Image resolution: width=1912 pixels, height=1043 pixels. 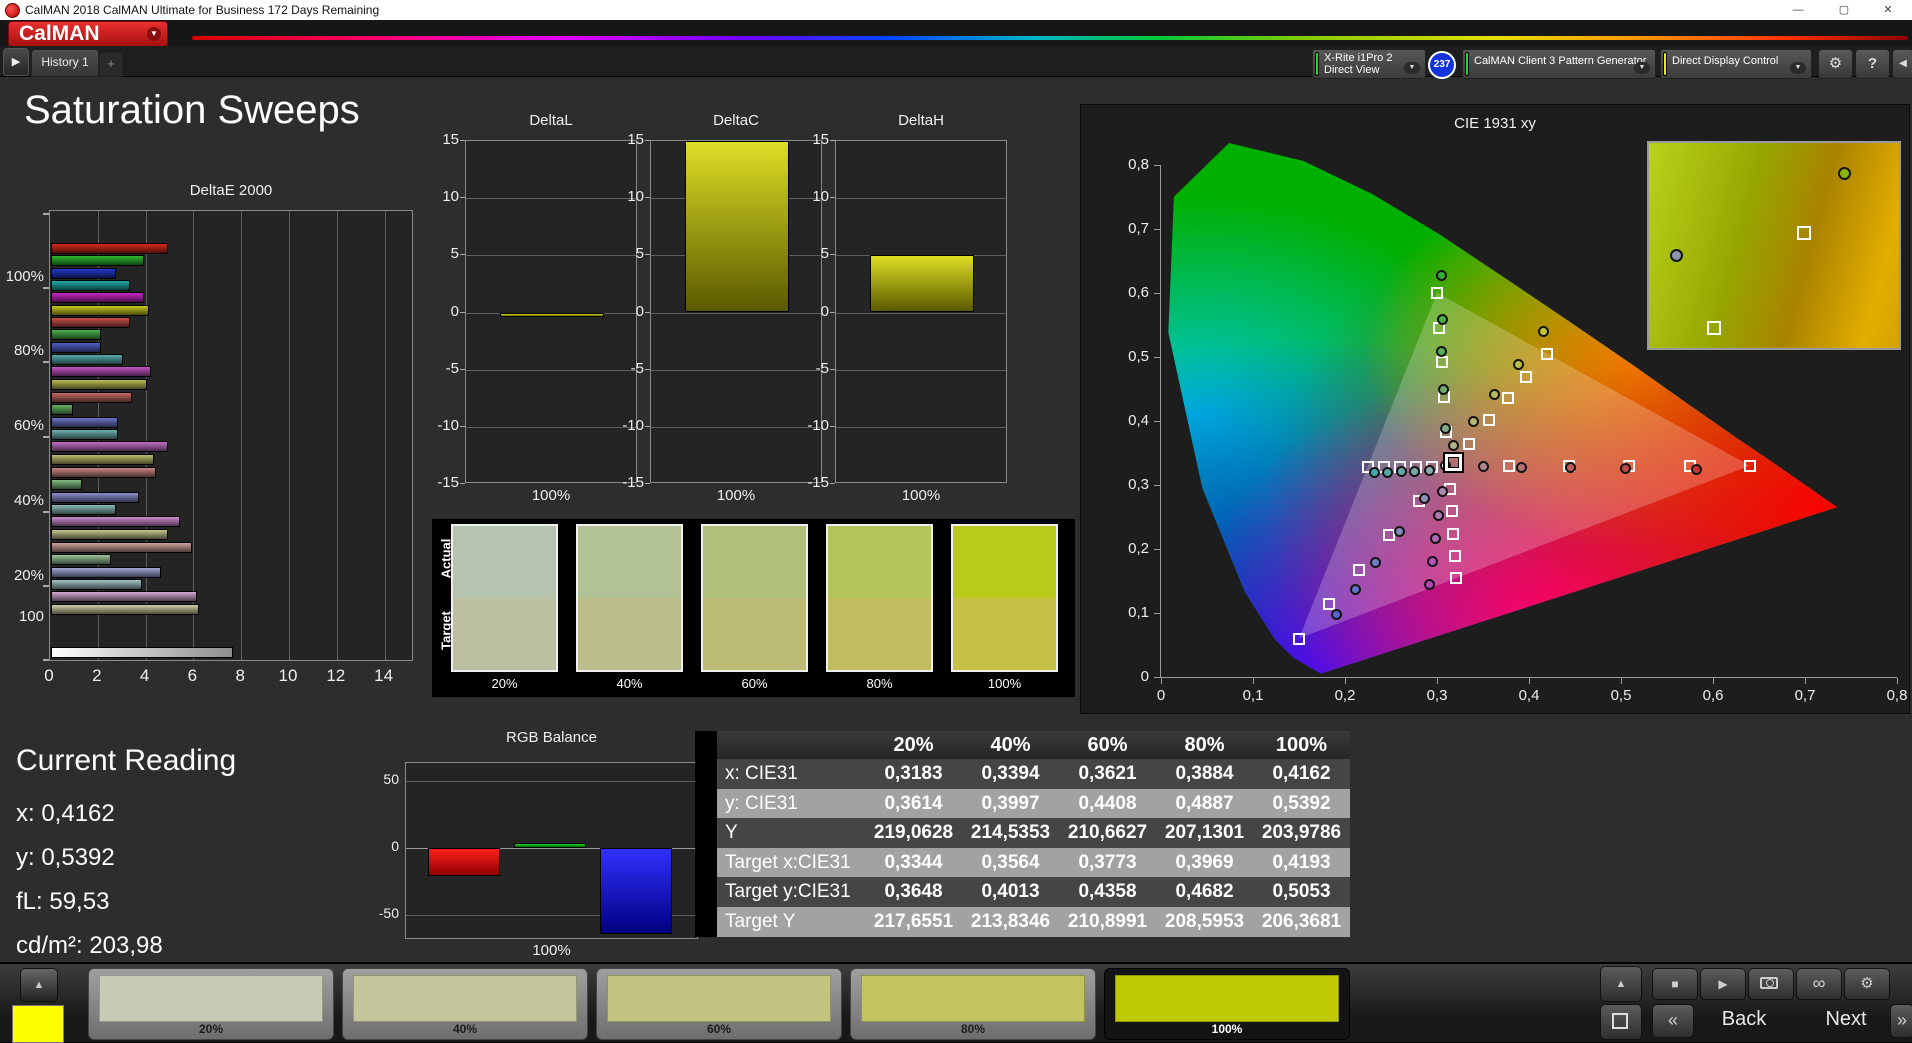 What do you see at coordinates (879, 562) in the screenshot?
I see `actual-swatch` at bounding box center [879, 562].